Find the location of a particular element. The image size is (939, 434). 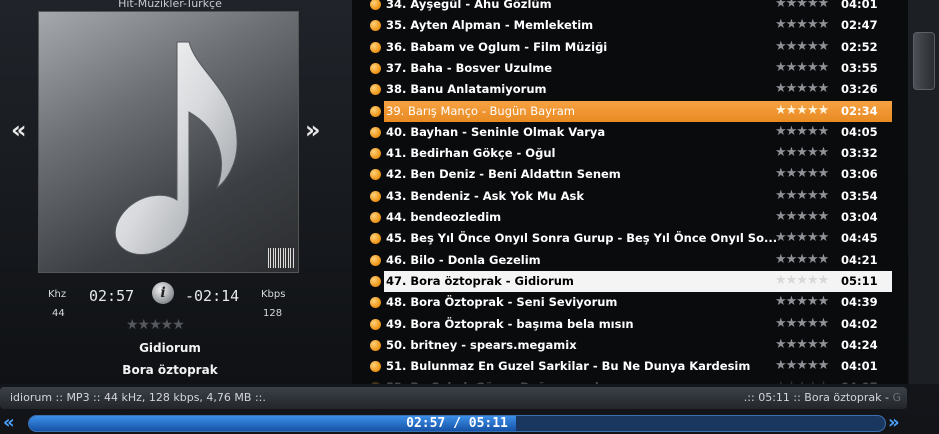

track-title: 44. bendeozledim is located at coordinates (444, 217).